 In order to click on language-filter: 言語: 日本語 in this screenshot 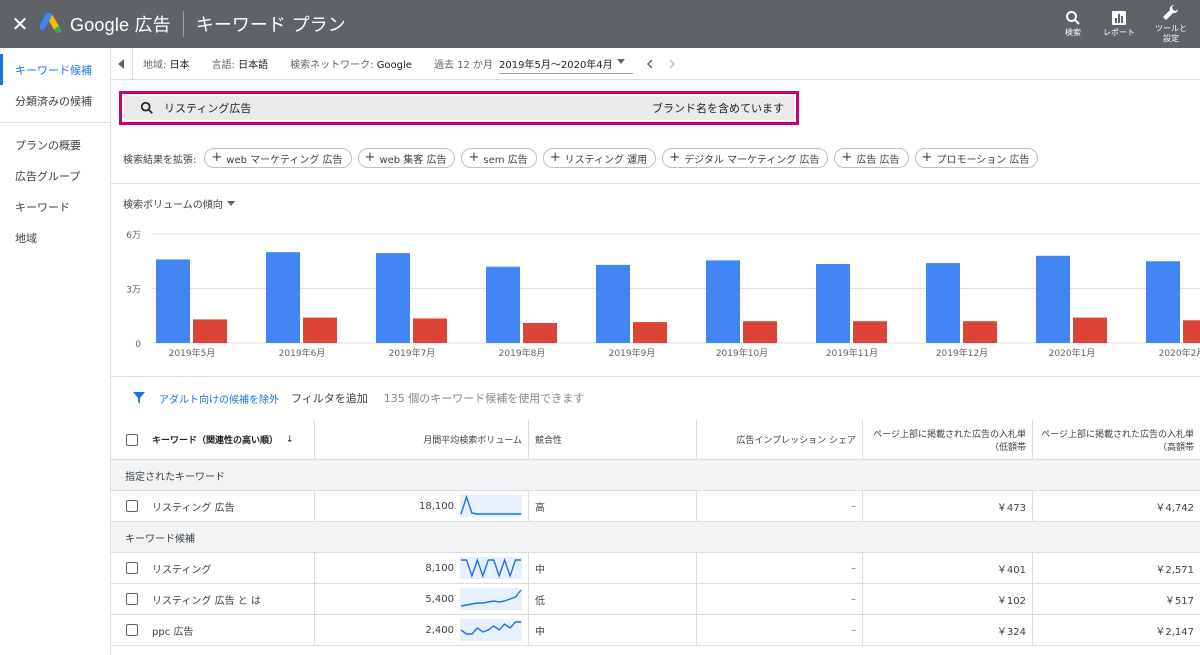, I will do `click(240, 63)`.